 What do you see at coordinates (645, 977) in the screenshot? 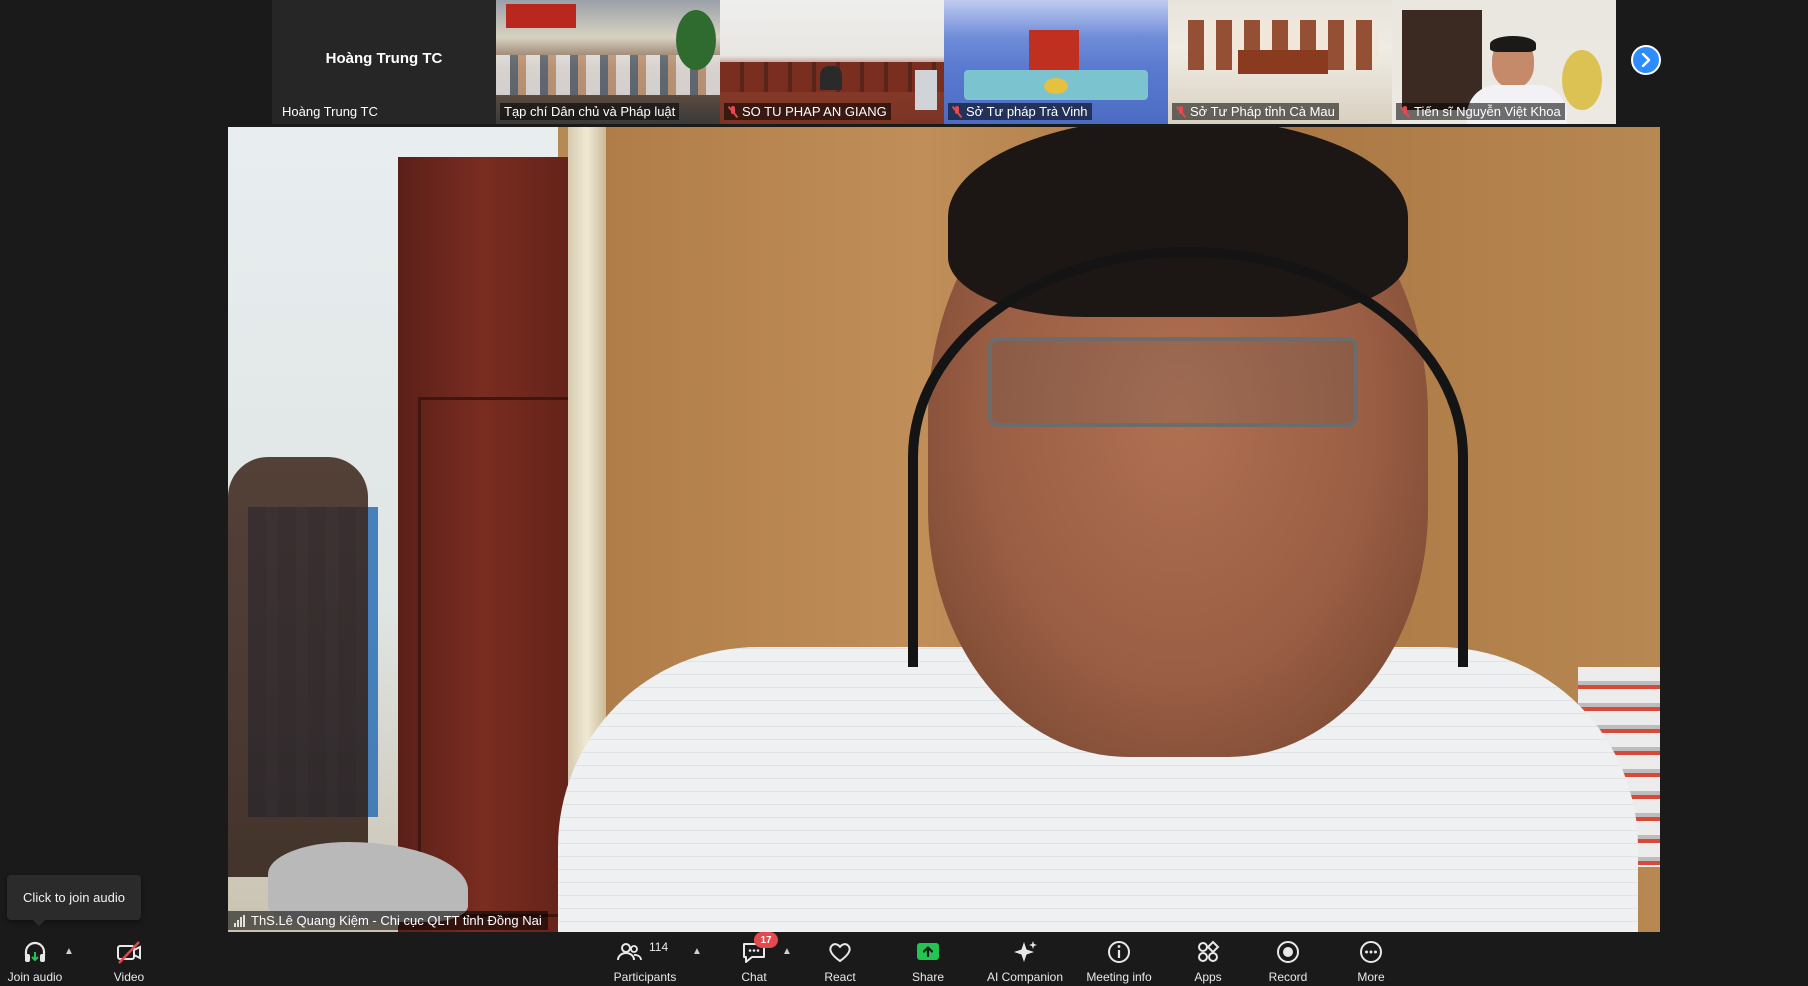
I see `participants-label: Participants` at bounding box center [645, 977].